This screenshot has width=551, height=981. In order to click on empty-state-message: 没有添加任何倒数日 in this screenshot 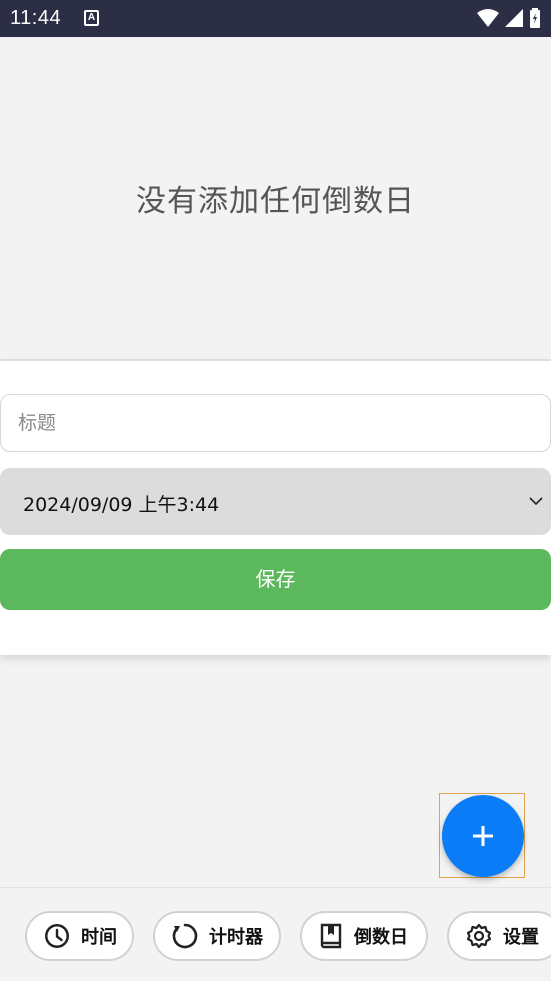, I will do `click(275, 201)`.